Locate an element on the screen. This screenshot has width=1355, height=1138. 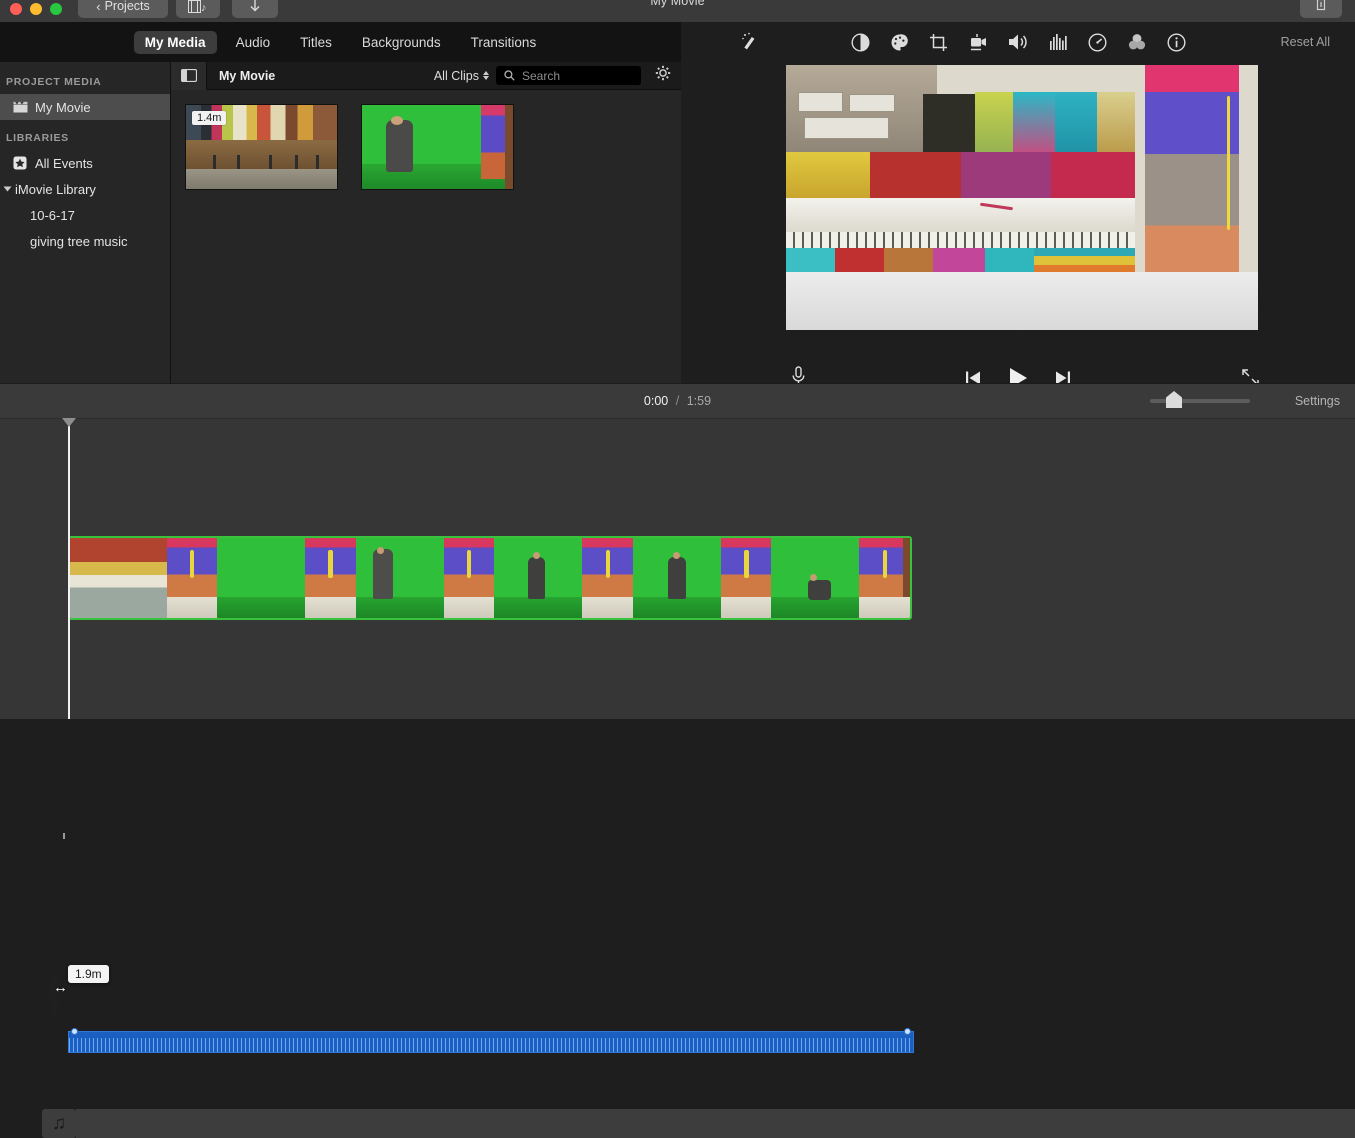
playhead-triangle-icon is located at coordinates (69, 422).